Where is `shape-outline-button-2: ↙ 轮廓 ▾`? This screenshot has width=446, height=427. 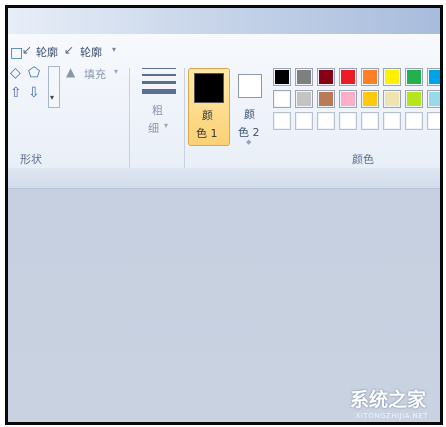 shape-outline-button-2: ↙ 轮廓 ▾ is located at coordinates (95, 51).